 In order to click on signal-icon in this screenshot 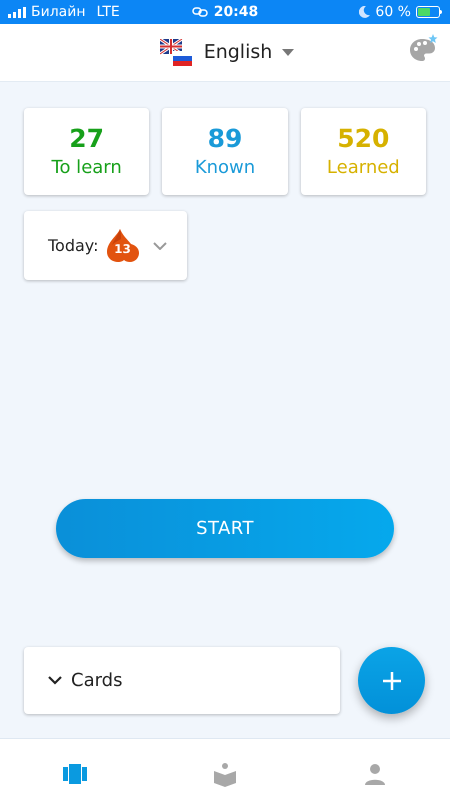, I will do `click(17, 12)`.